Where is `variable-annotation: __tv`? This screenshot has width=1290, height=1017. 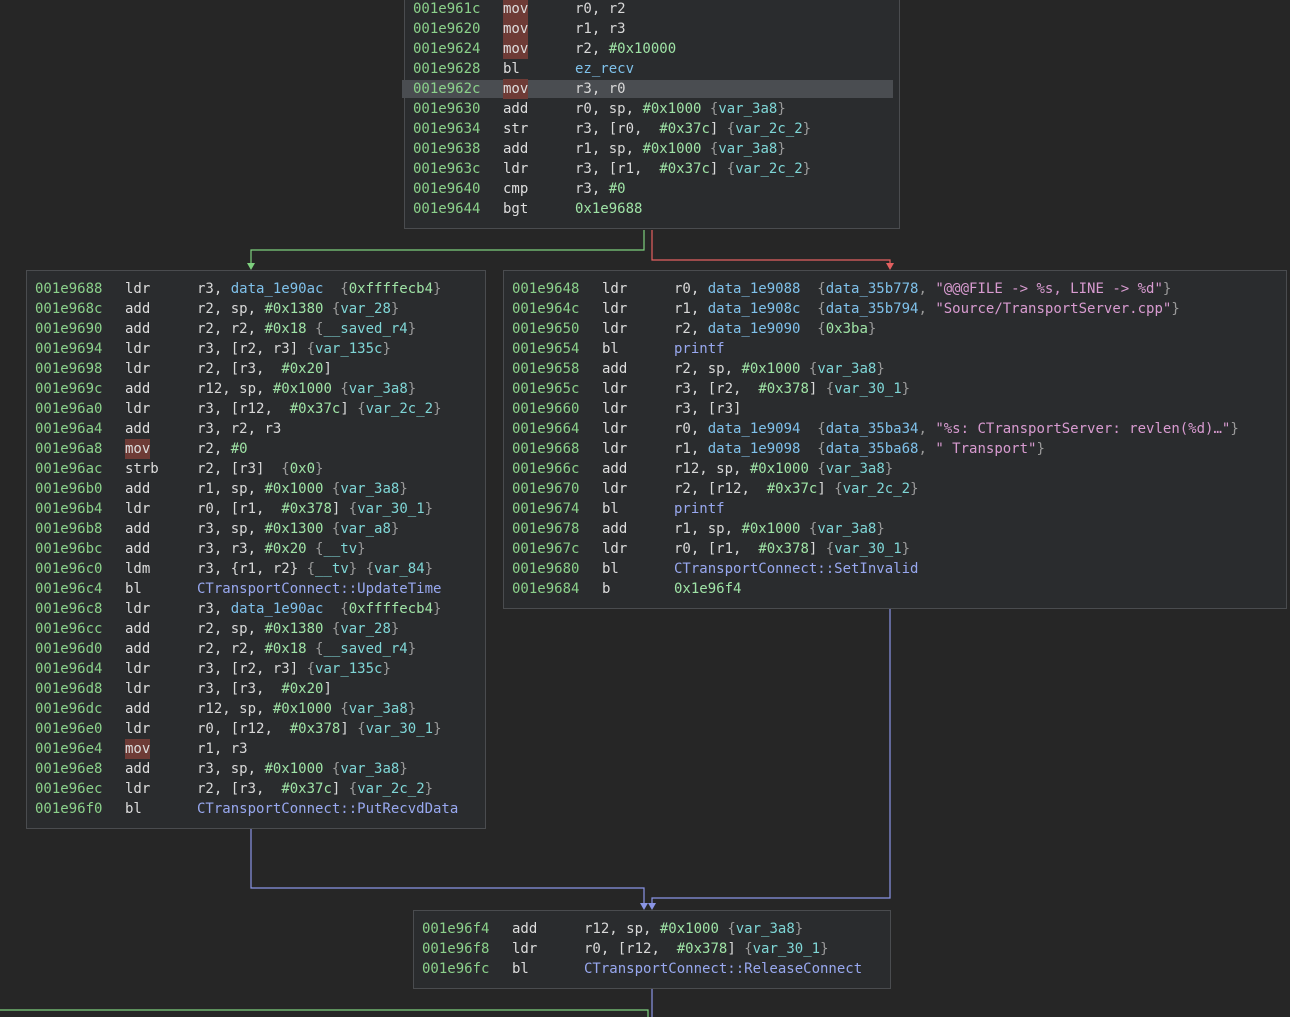 variable-annotation: __tv is located at coordinates (340, 549).